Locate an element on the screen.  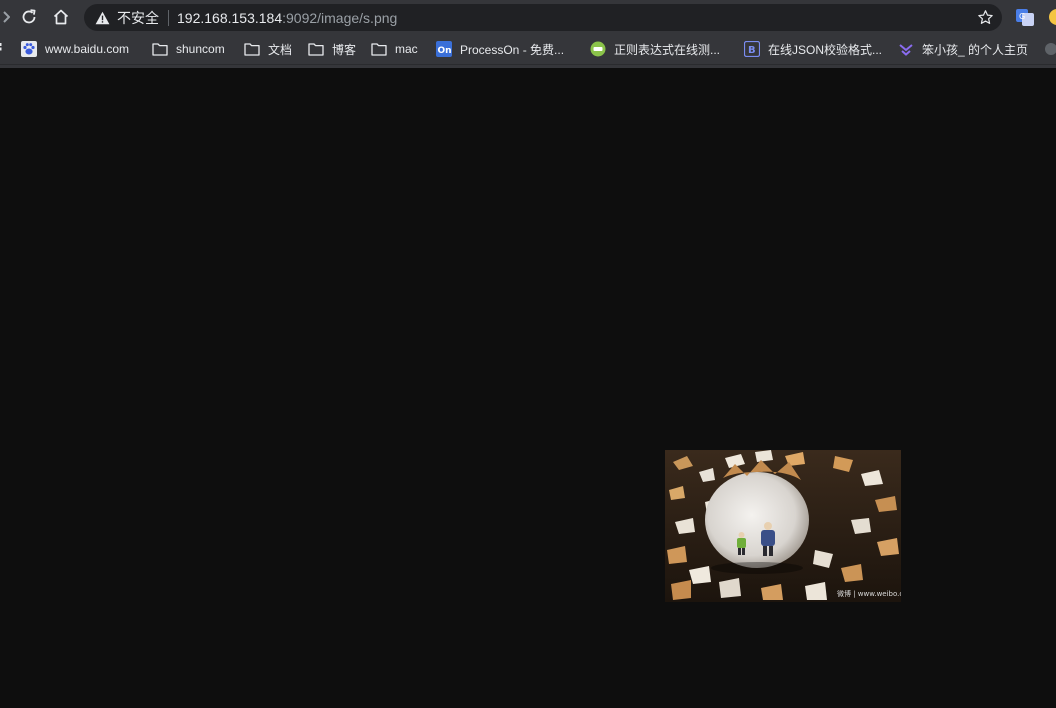
forward-arrow-icon is located at coordinates (6, 17).